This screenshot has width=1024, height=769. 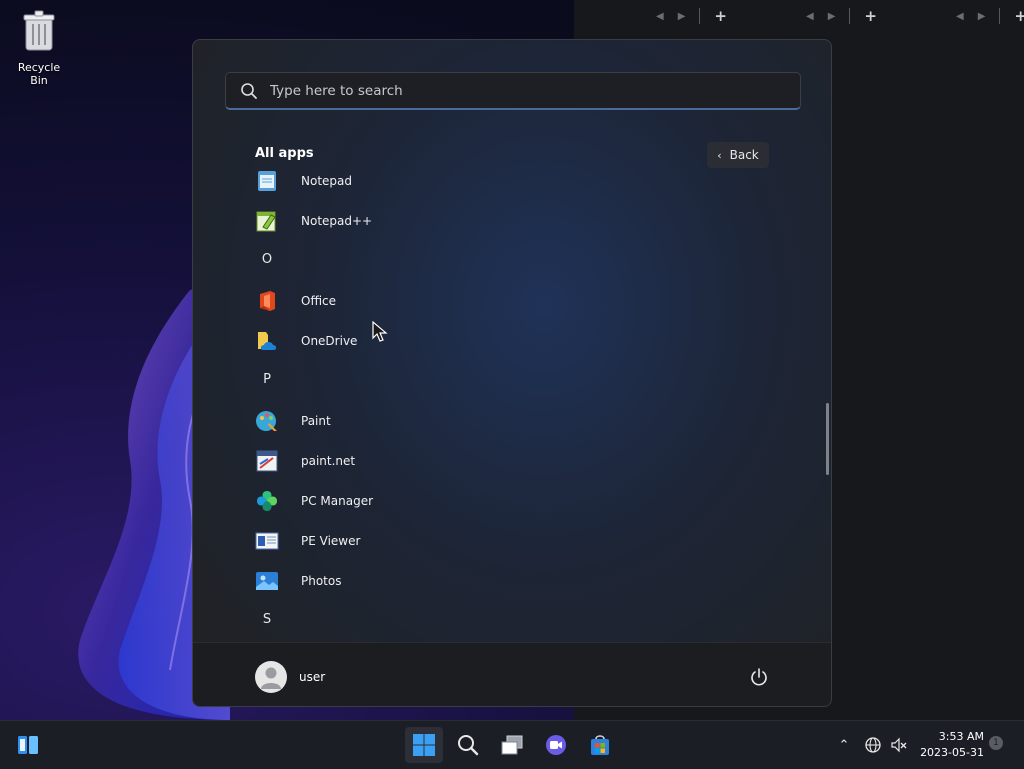 What do you see at coordinates (267, 619) in the screenshot?
I see `section-letter-s: S` at bounding box center [267, 619].